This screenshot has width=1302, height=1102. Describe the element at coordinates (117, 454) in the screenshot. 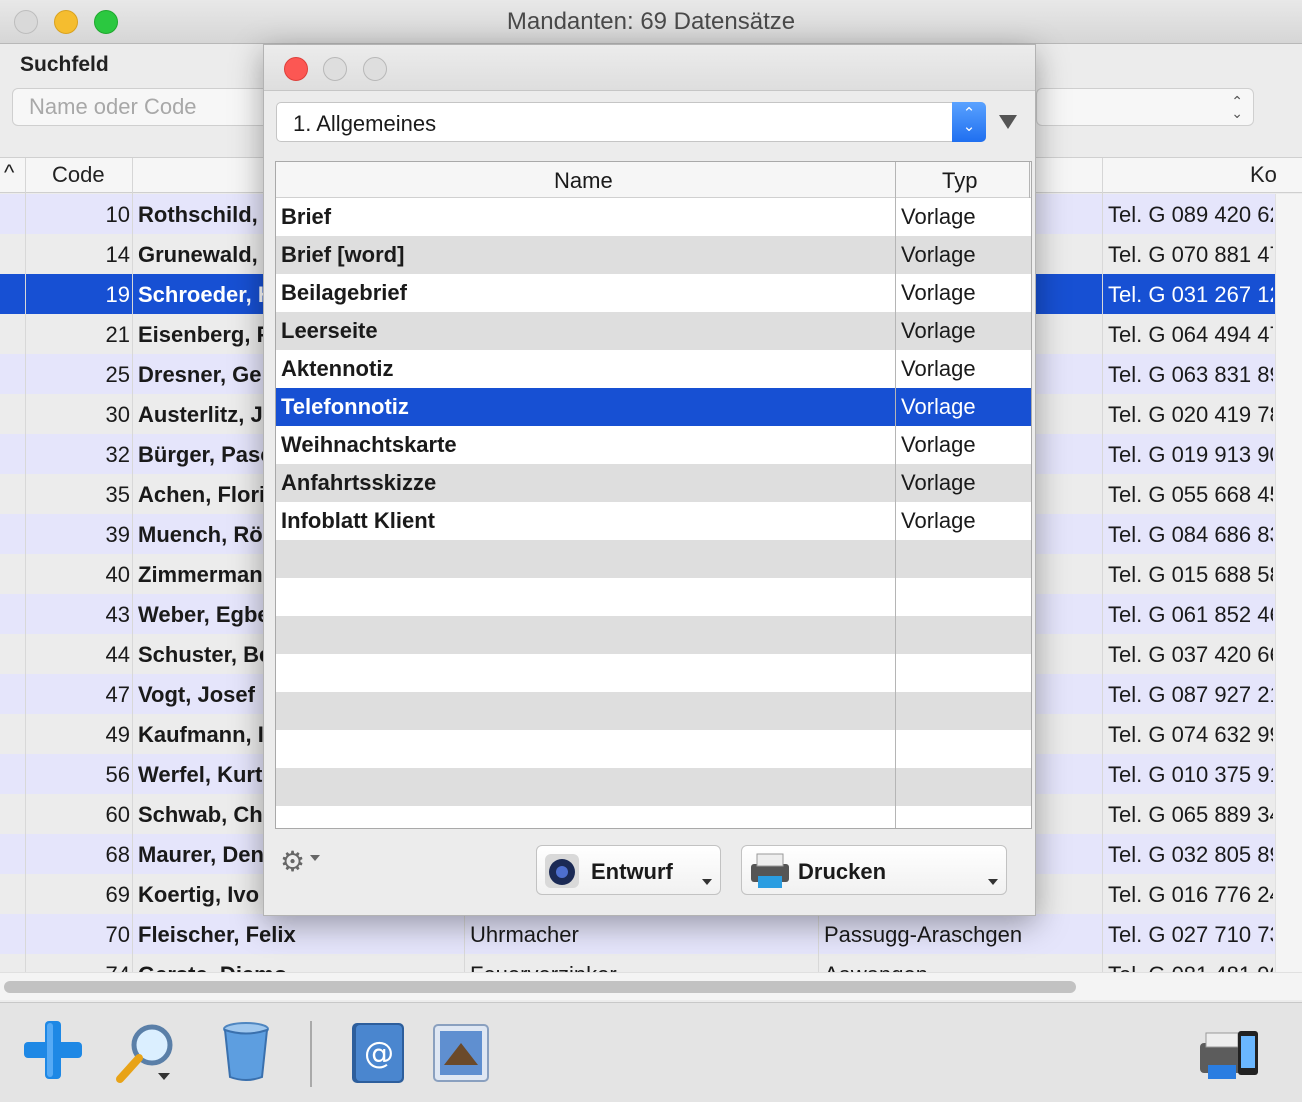

I see `cell-code: 32` at that location.